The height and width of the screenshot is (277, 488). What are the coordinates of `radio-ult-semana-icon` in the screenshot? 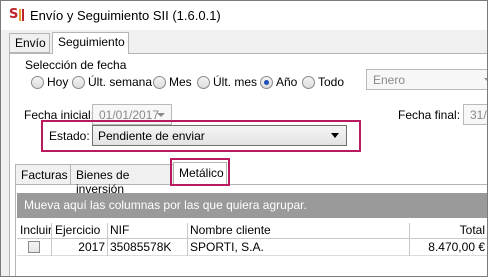 It's located at (78, 82).